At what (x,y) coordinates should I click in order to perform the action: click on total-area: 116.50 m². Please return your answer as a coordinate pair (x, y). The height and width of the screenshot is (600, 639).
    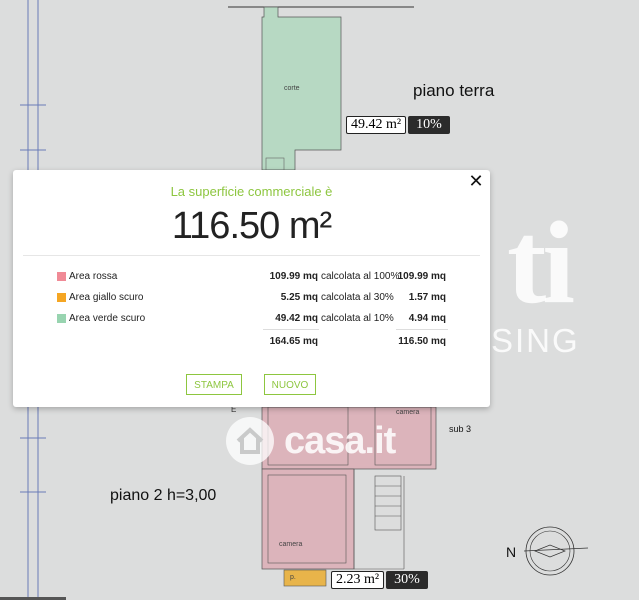
    Looking at the image, I should click on (251, 226).